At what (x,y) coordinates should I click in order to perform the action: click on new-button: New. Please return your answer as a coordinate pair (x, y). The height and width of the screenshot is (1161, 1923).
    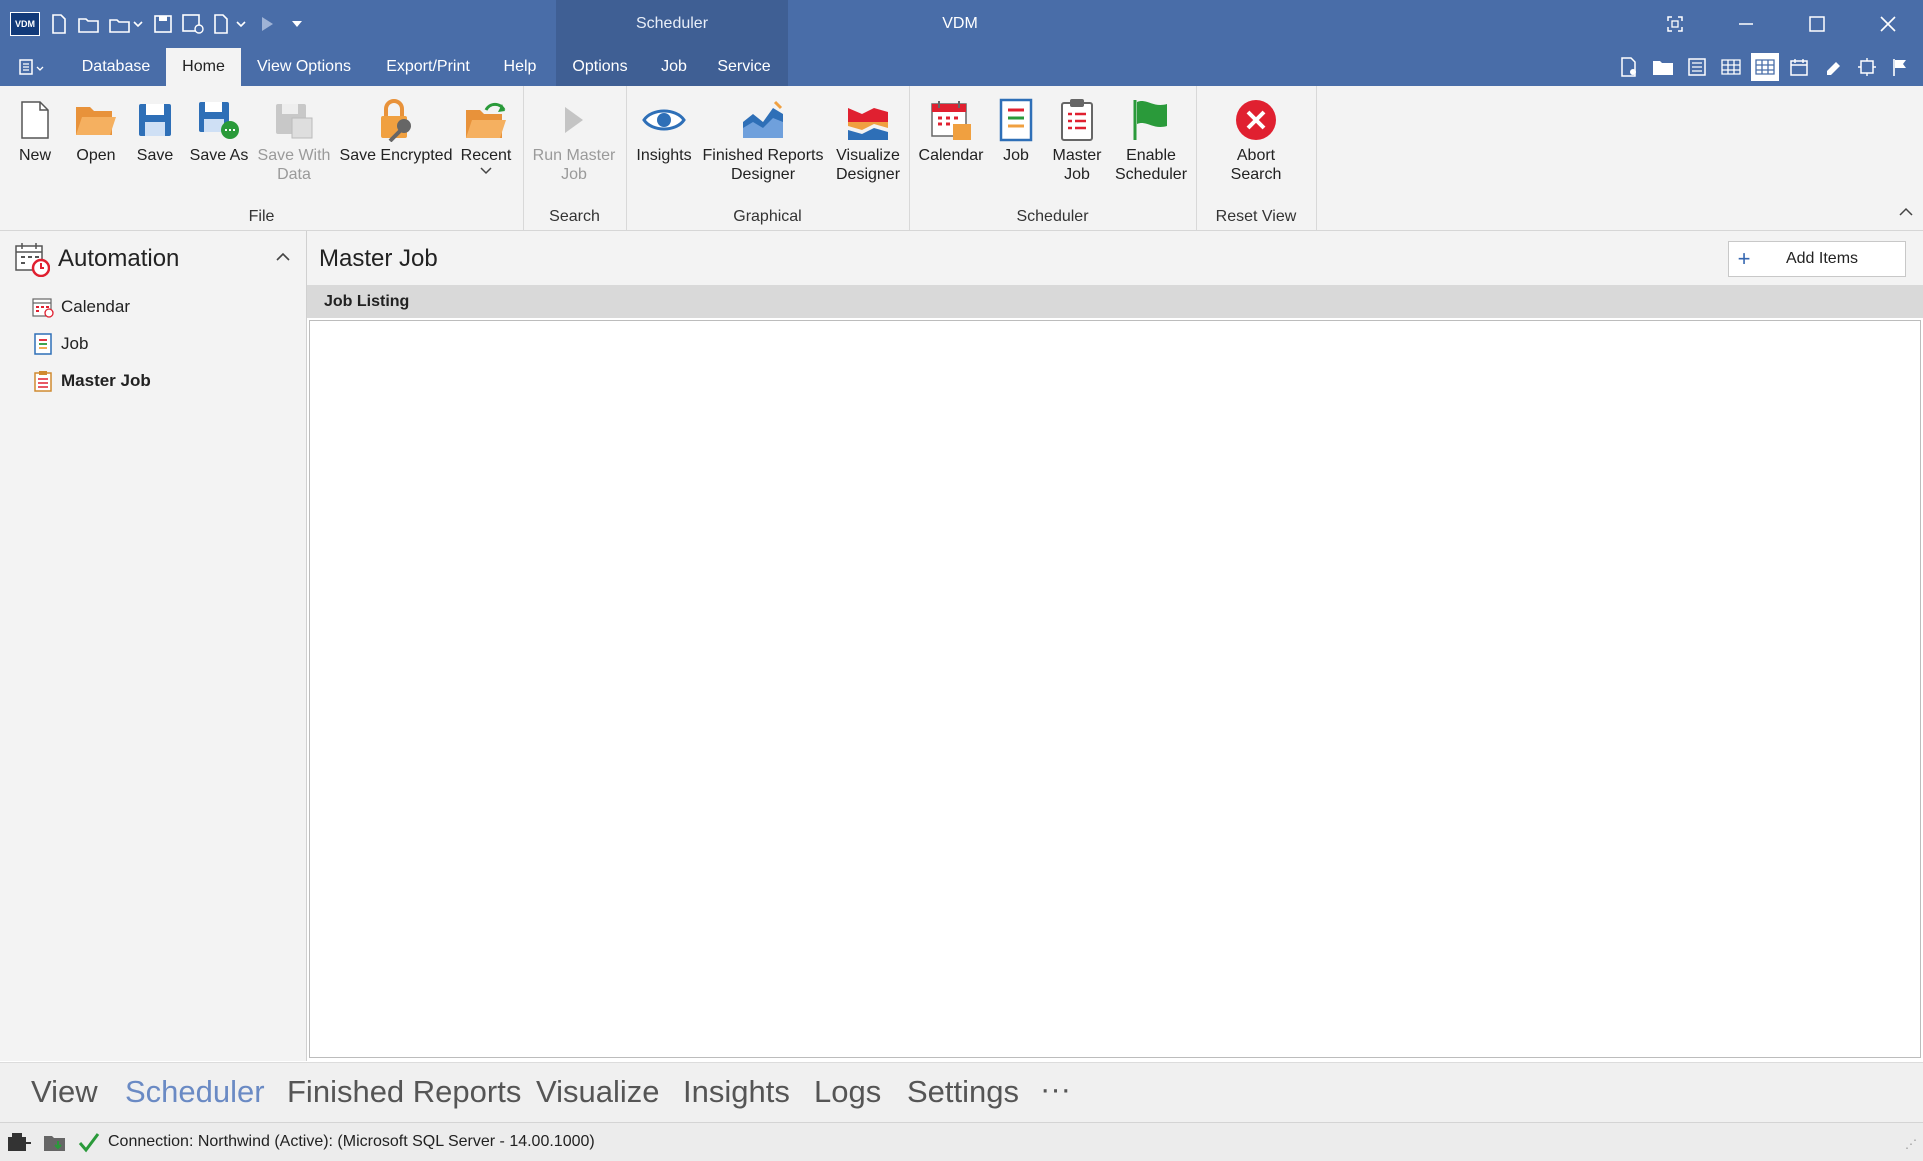
    Looking at the image, I should click on (35, 131).